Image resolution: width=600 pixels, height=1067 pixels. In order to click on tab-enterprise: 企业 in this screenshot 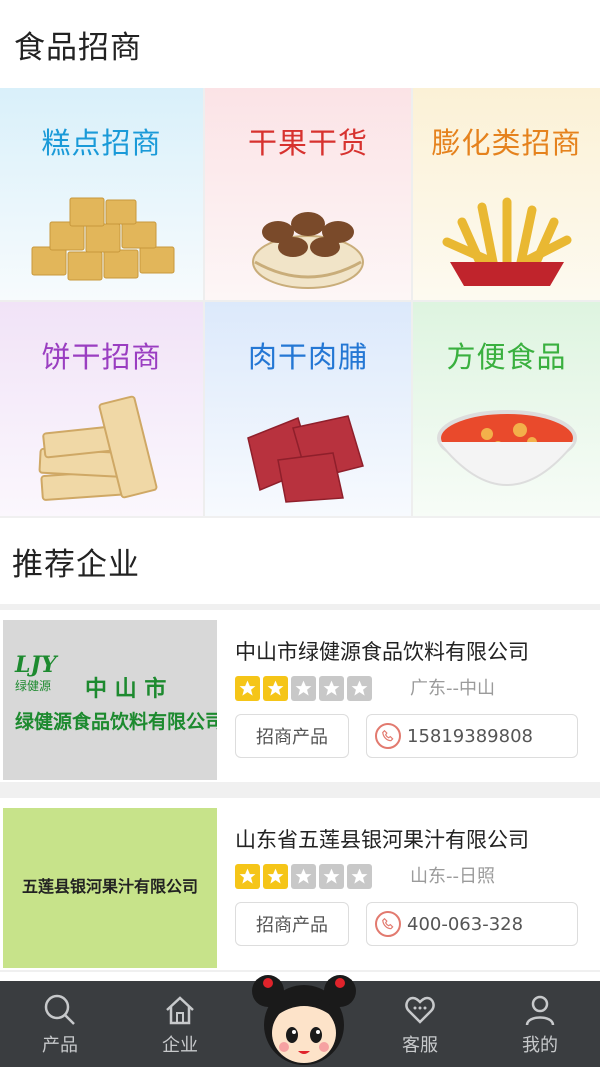, I will do `click(180, 1024)`.